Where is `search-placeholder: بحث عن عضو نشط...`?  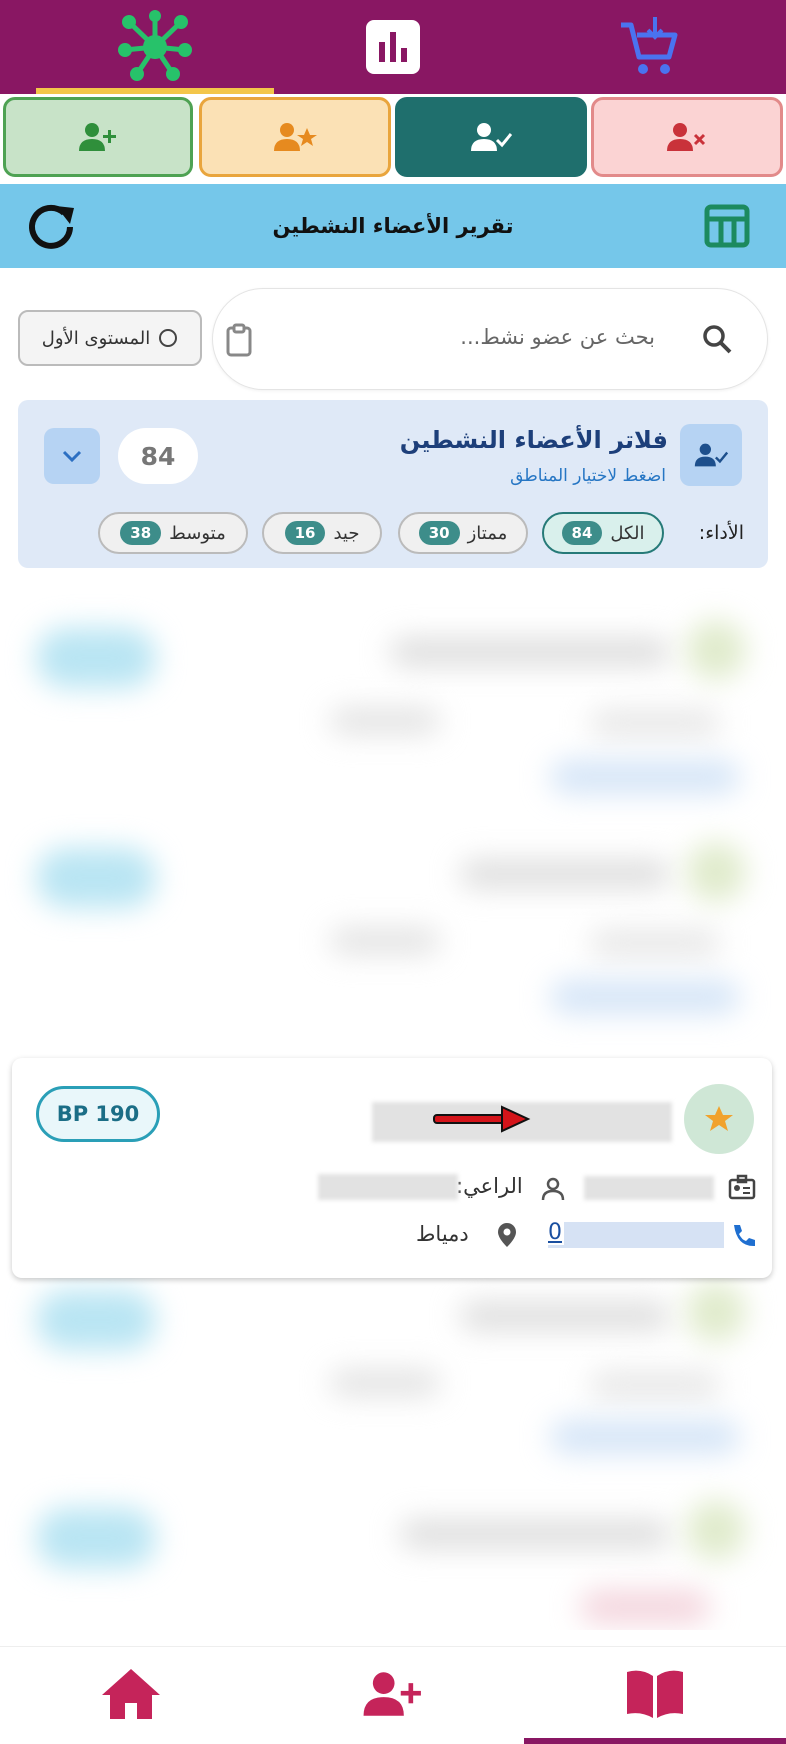 search-placeholder: بحث عن عضو نشط... is located at coordinates (557, 337).